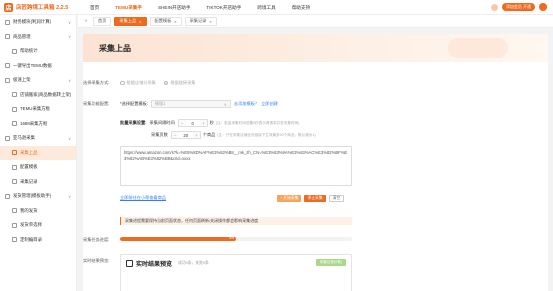  I want to click on sidebar-item-label: 1688采集方框, so click(34, 123).